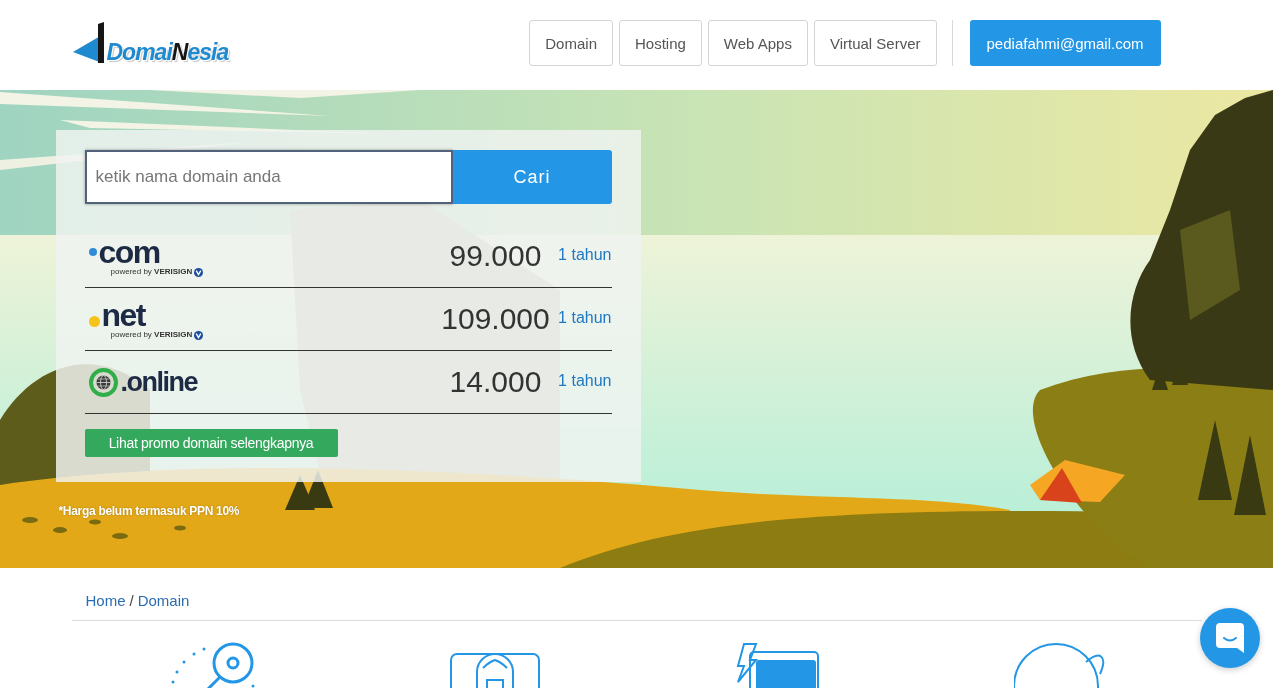 Image resolution: width=1273 pixels, height=688 pixels. What do you see at coordinates (571, 43) in the screenshot?
I see `nav-button: Domain` at bounding box center [571, 43].